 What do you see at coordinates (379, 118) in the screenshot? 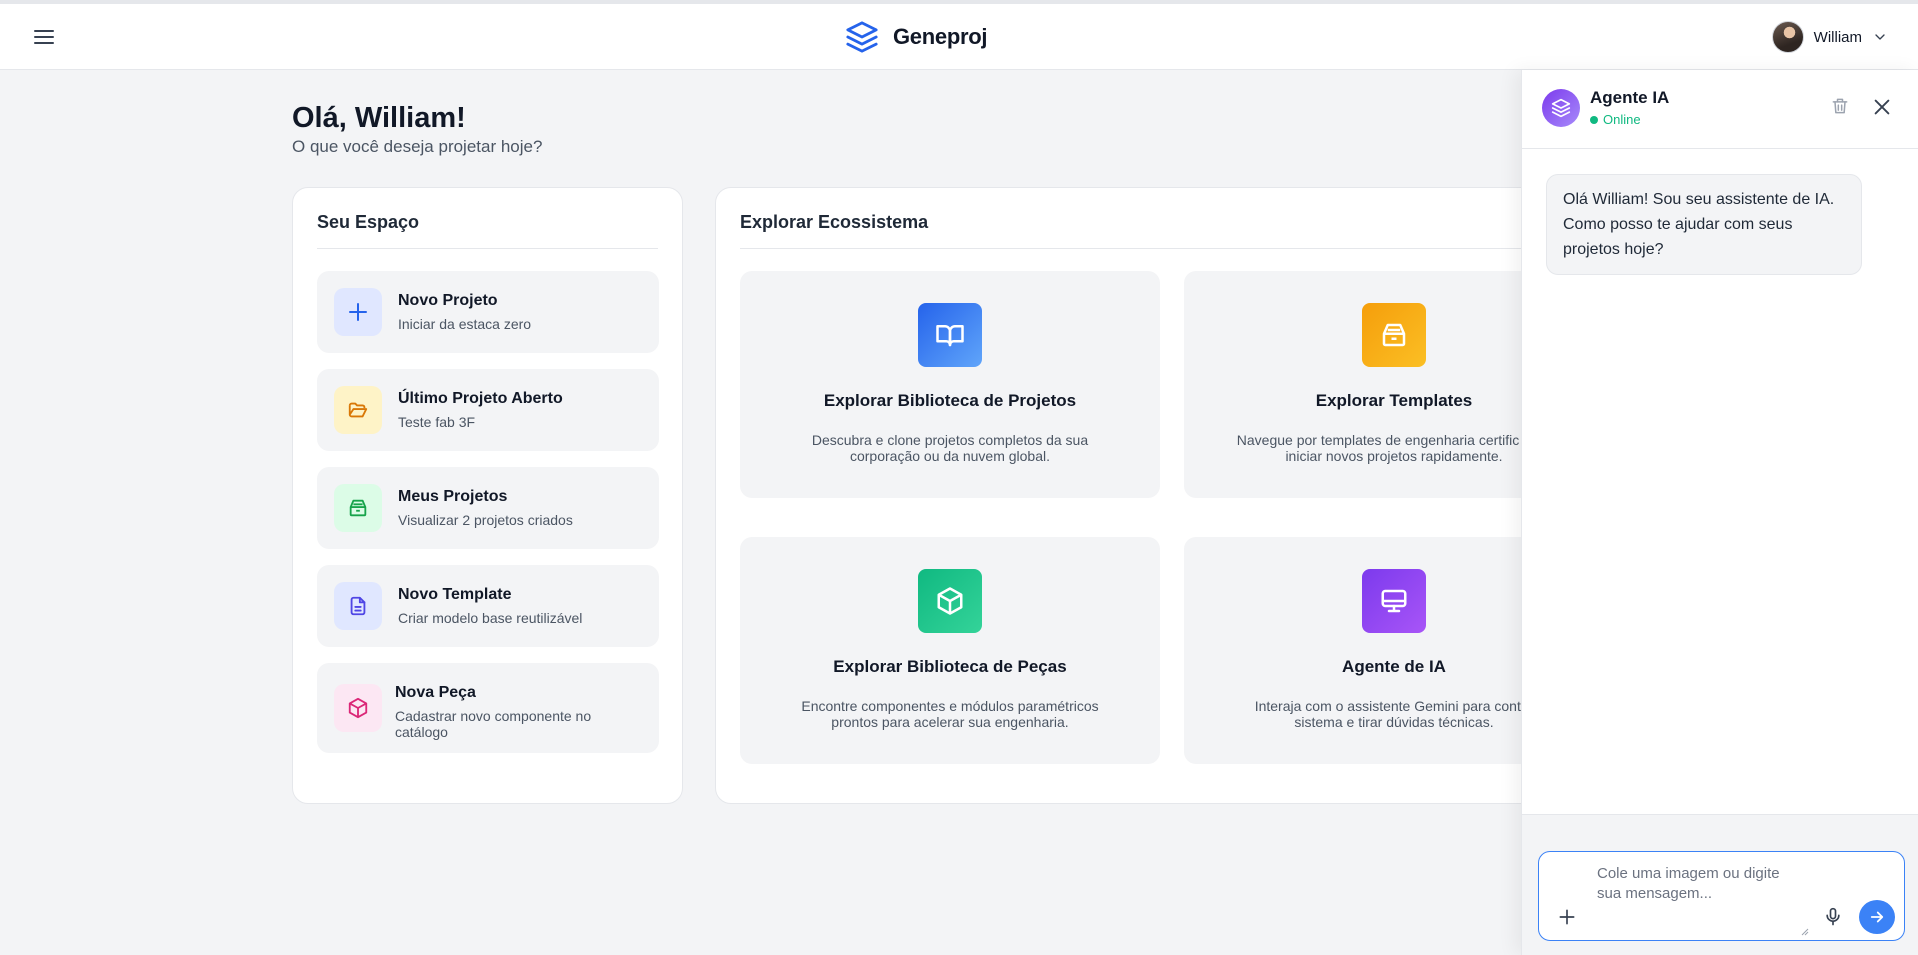
I see `greeting-title: Olá, William!` at bounding box center [379, 118].